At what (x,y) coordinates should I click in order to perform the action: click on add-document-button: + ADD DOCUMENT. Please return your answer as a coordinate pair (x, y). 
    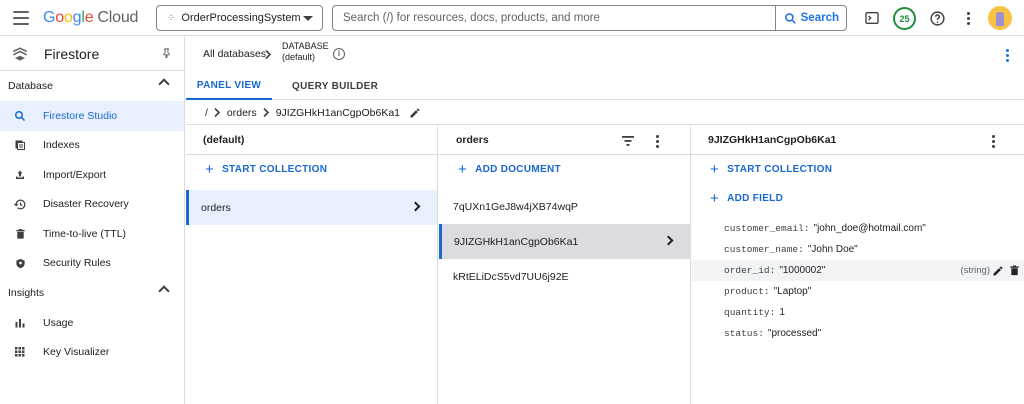
    Looking at the image, I should click on (564, 169).